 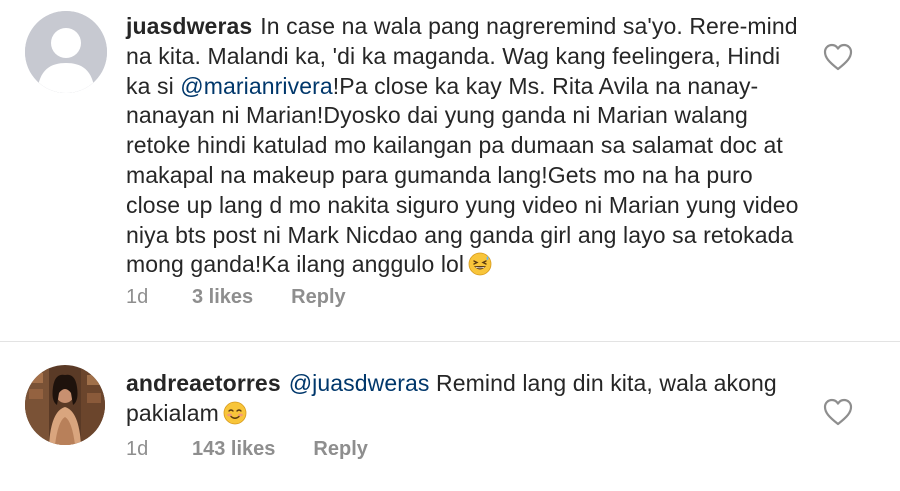 I want to click on comment-meta: 1d 3 likes Reply, so click(x=236, y=297).